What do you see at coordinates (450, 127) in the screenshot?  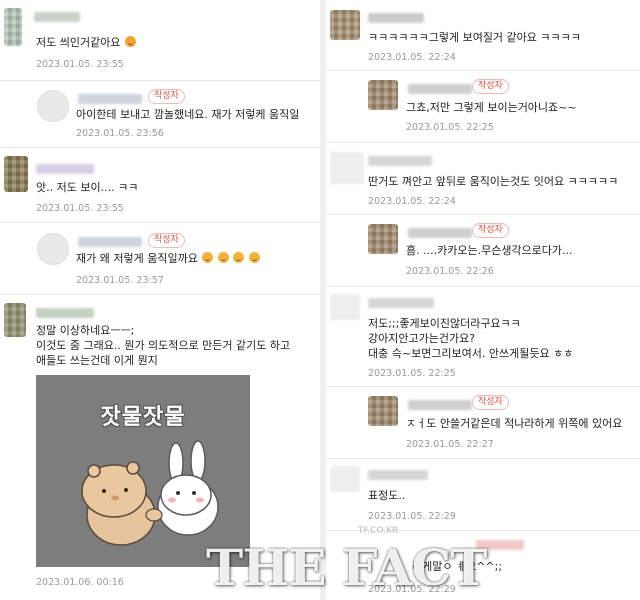 I see `reply-date: 2023.01.05. 22:25` at bounding box center [450, 127].